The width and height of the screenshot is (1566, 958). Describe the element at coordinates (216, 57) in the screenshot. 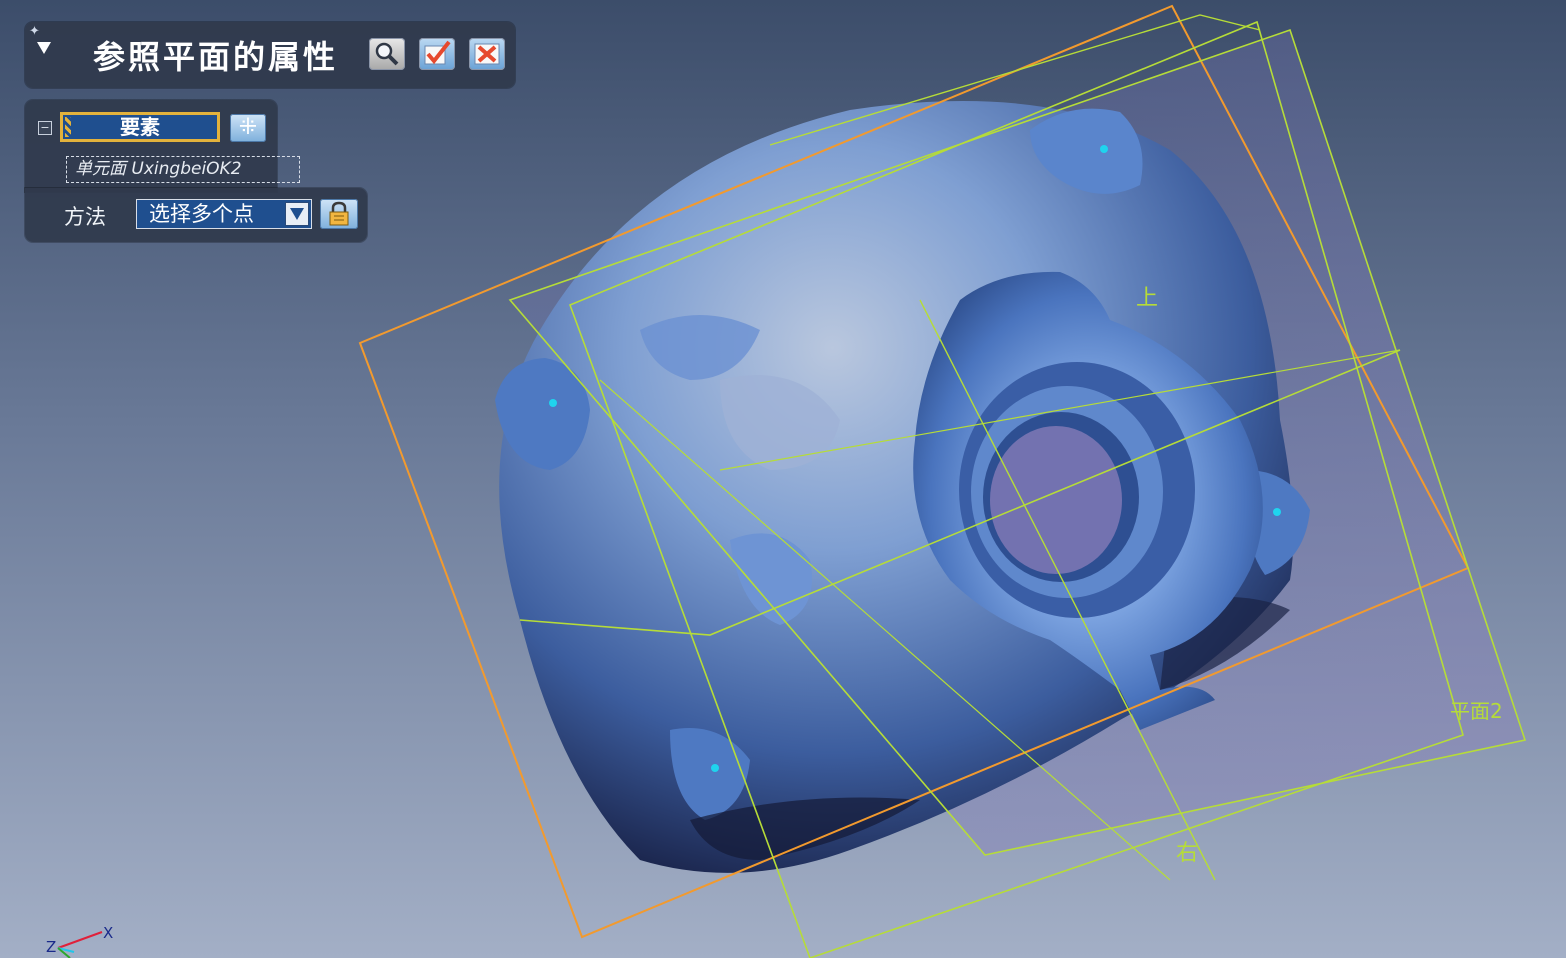

I see `panel-title: 参照平面的属性` at that location.